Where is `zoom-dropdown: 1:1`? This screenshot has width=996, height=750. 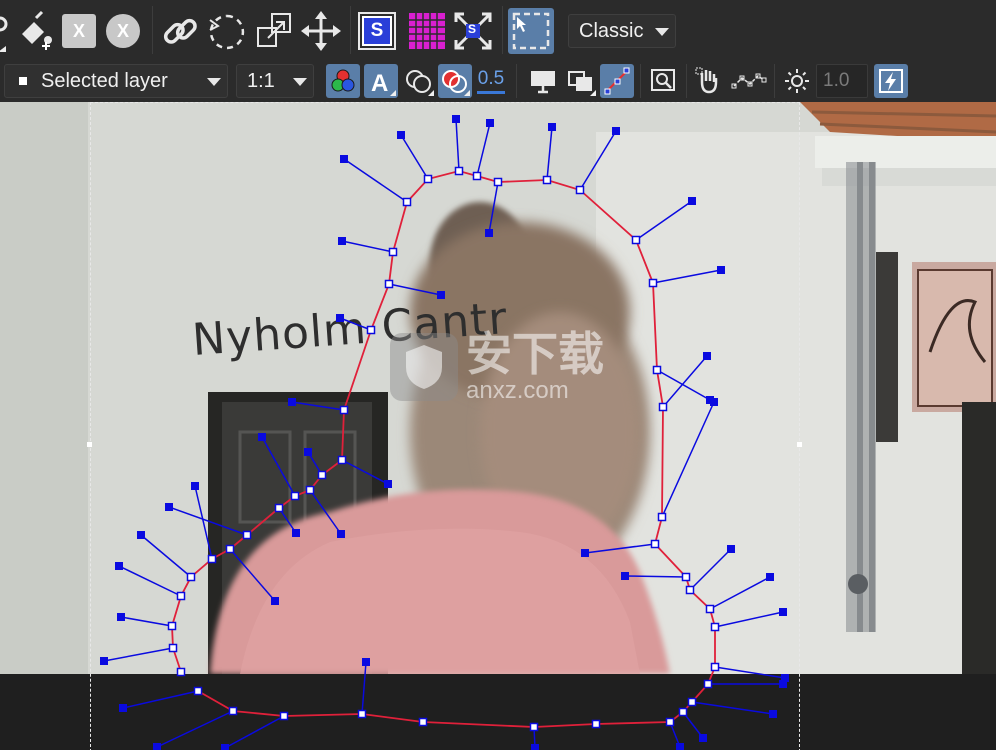 zoom-dropdown: 1:1 is located at coordinates (275, 81).